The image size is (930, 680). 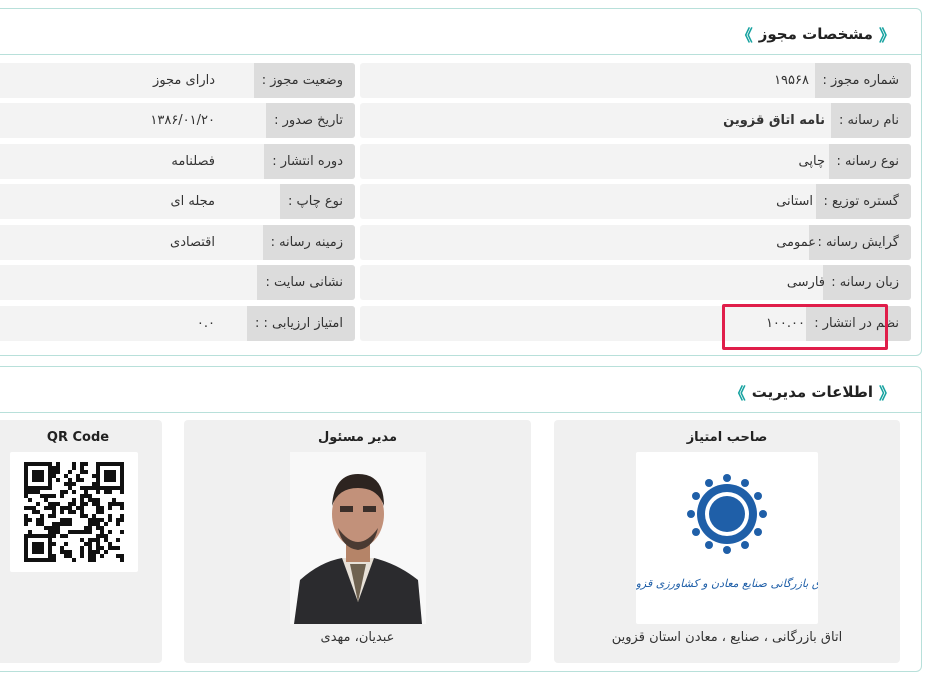 I want to click on field-license-status: وضعیت مجوز : دارای مجوز, so click(x=177, y=80).